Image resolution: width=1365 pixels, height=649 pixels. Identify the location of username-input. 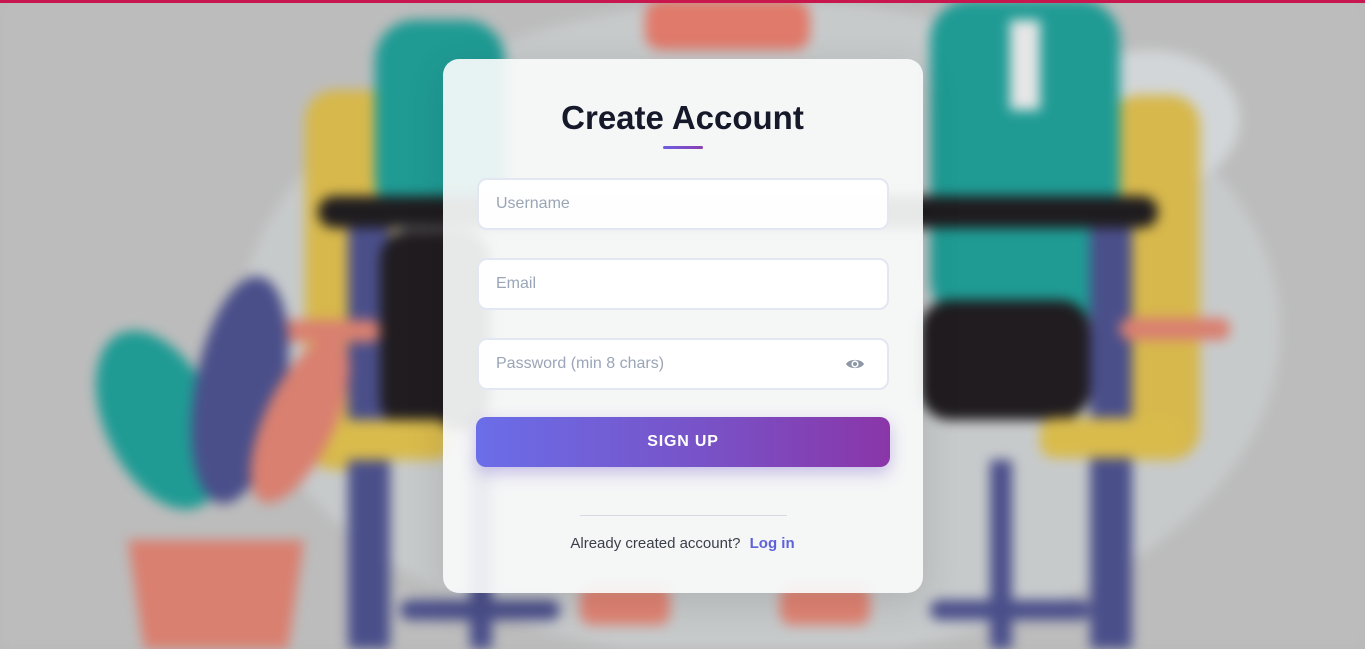
(657, 204).